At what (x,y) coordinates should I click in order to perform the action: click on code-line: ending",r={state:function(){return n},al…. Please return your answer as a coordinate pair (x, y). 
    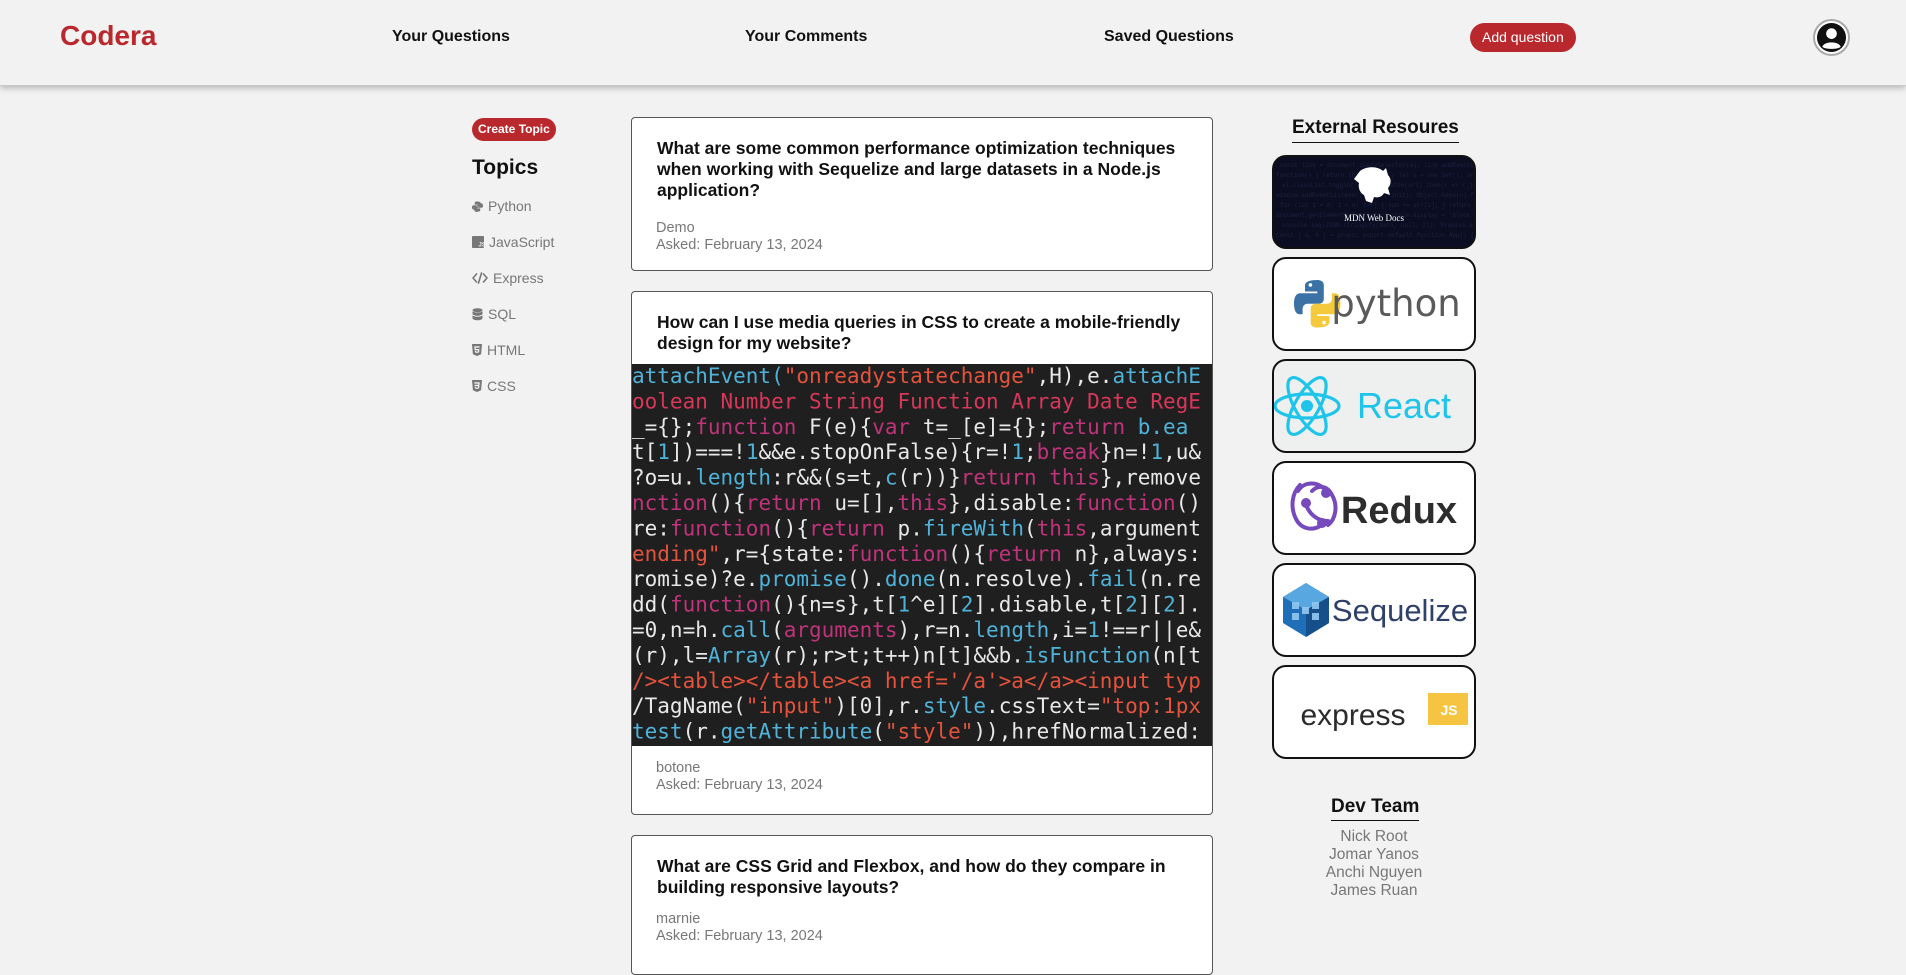
    Looking at the image, I should click on (916, 554).